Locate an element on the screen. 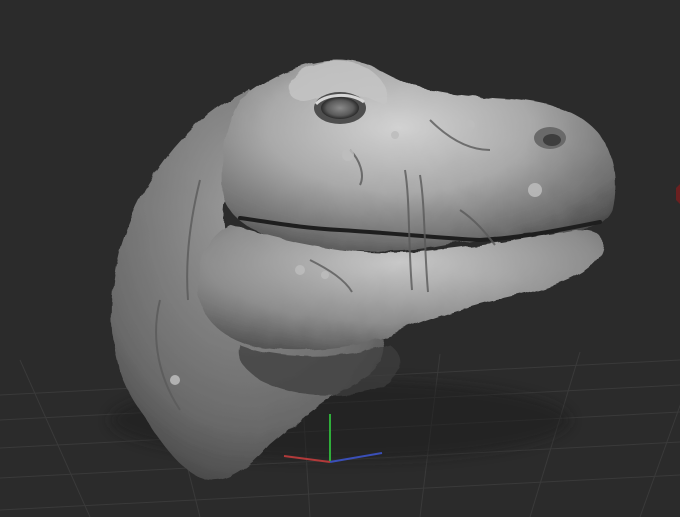  eye is located at coordinates (340, 108).